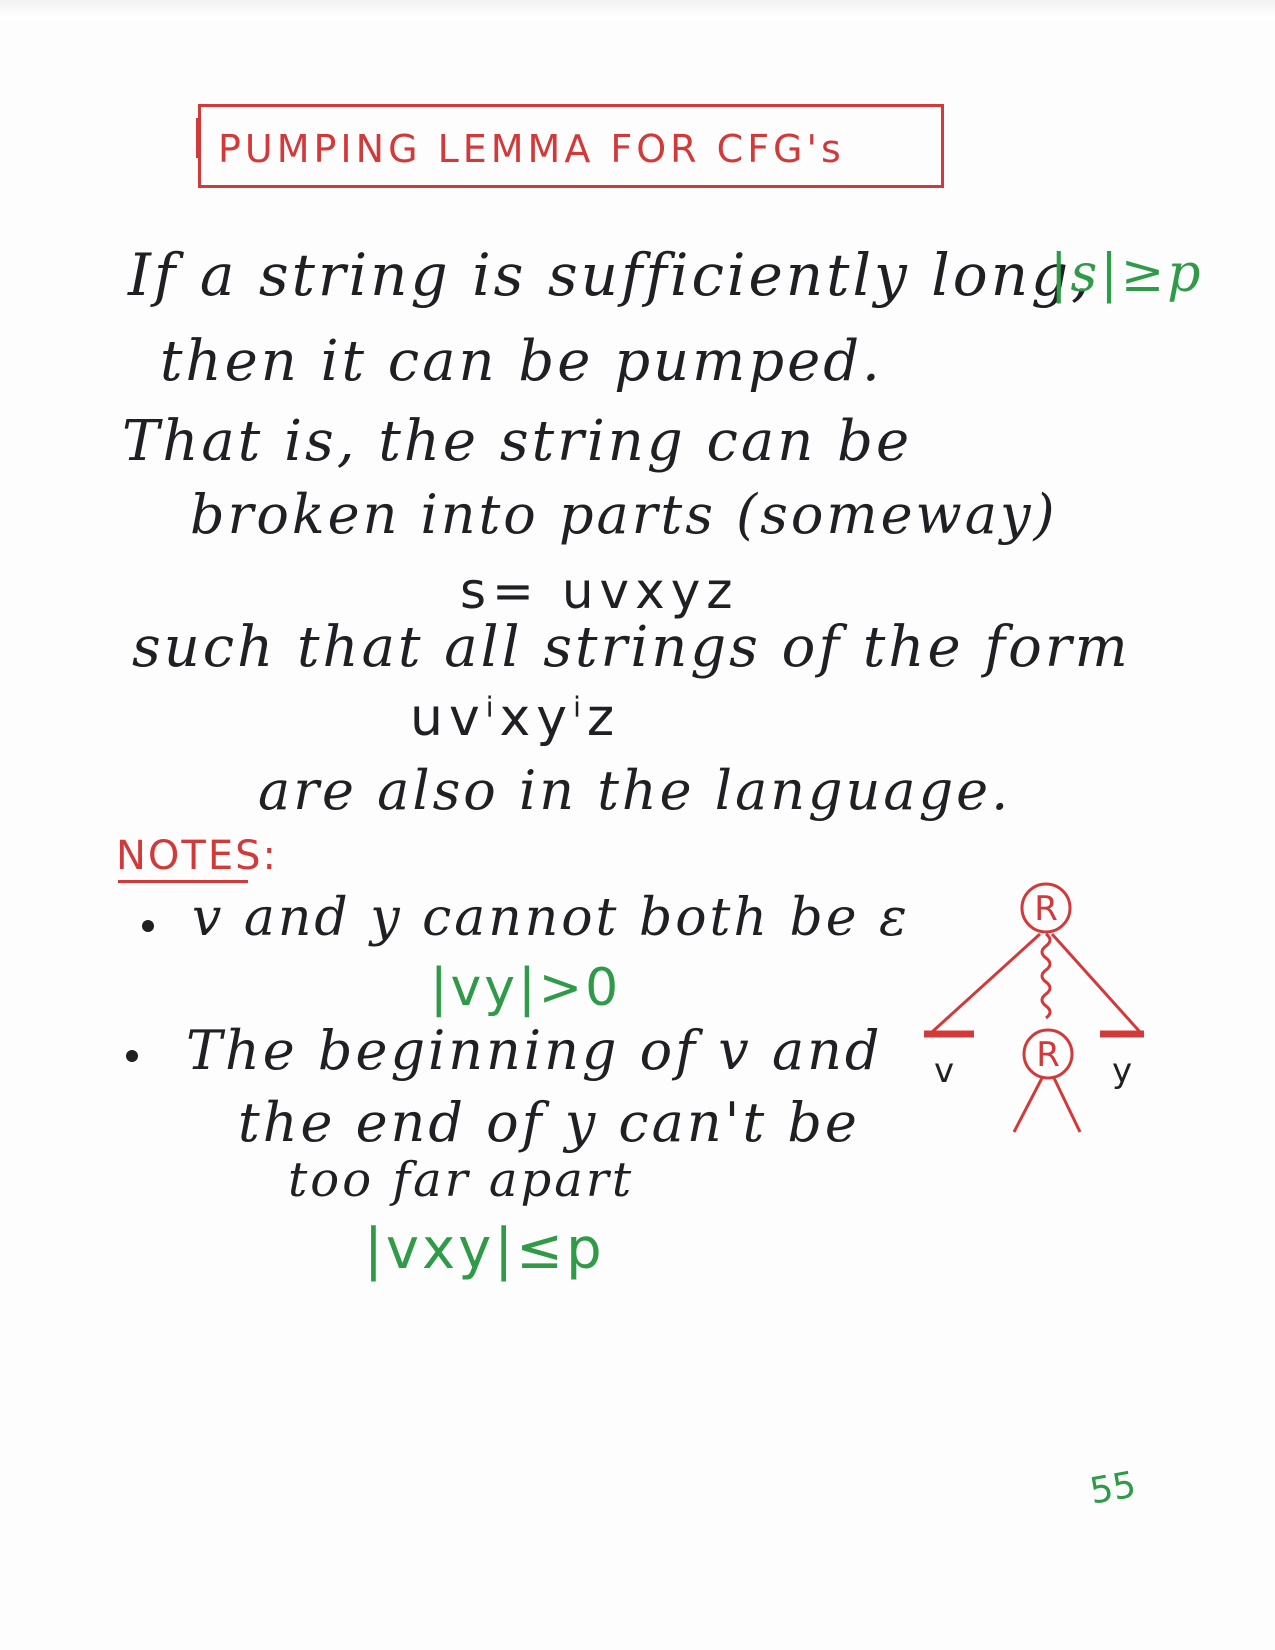 The width and height of the screenshot is (1275, 1650). What do you see at coordinates (1046, 976) in the screenshot?
I see `tree-derivation-path` at bounding box center [1046, 976].